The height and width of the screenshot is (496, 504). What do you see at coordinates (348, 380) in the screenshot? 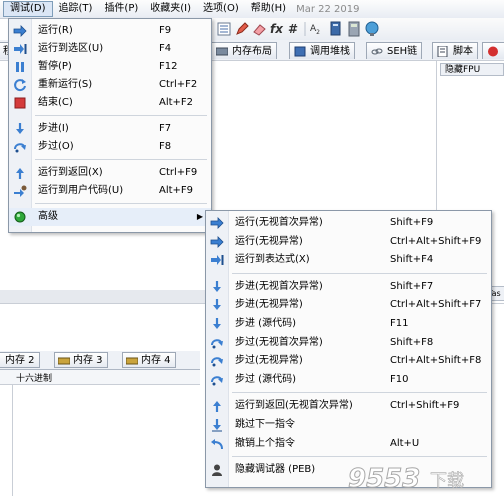
I see `advanced-menu-item-8: 步过 (源代码) F10` at bounding box center [348, 380].